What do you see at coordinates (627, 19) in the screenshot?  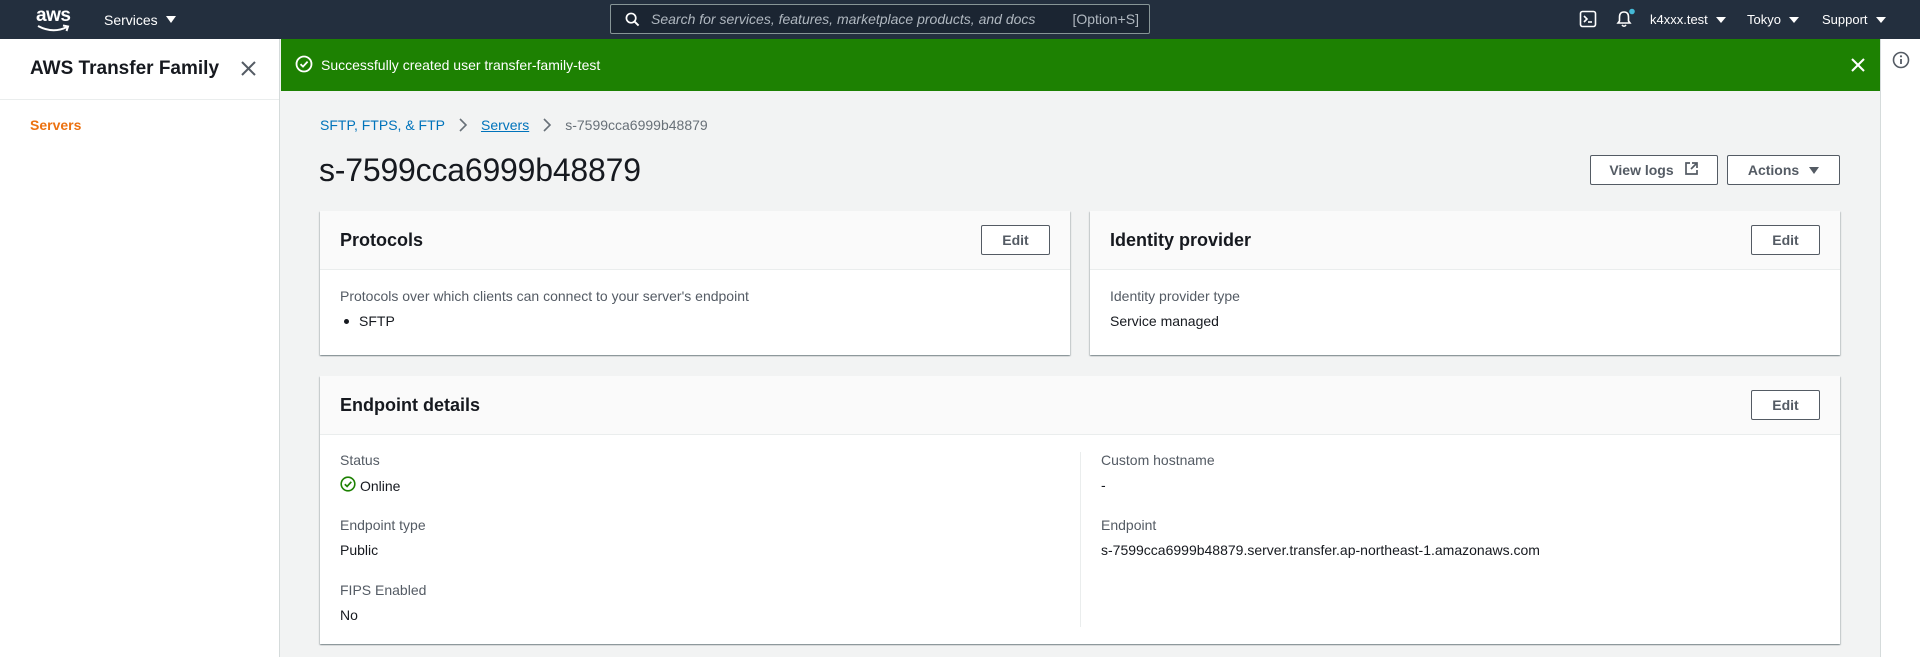 I see `search-icon` at bounding box center [627, 19].